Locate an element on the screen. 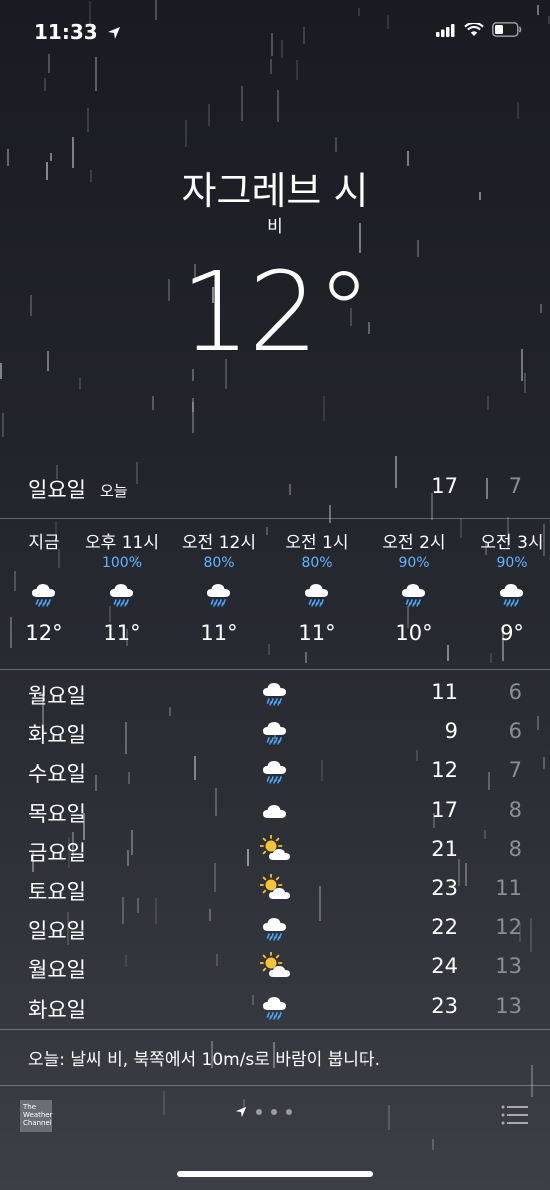 This screenshot has width=550, height=1190. daily-high: 11 is located at coordinates (444, 692).